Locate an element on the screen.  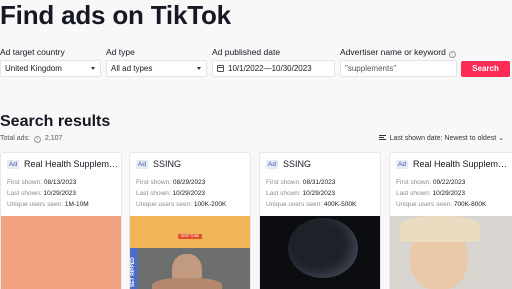
ad-type-label: Ad type is located at coordinates (120, 52).